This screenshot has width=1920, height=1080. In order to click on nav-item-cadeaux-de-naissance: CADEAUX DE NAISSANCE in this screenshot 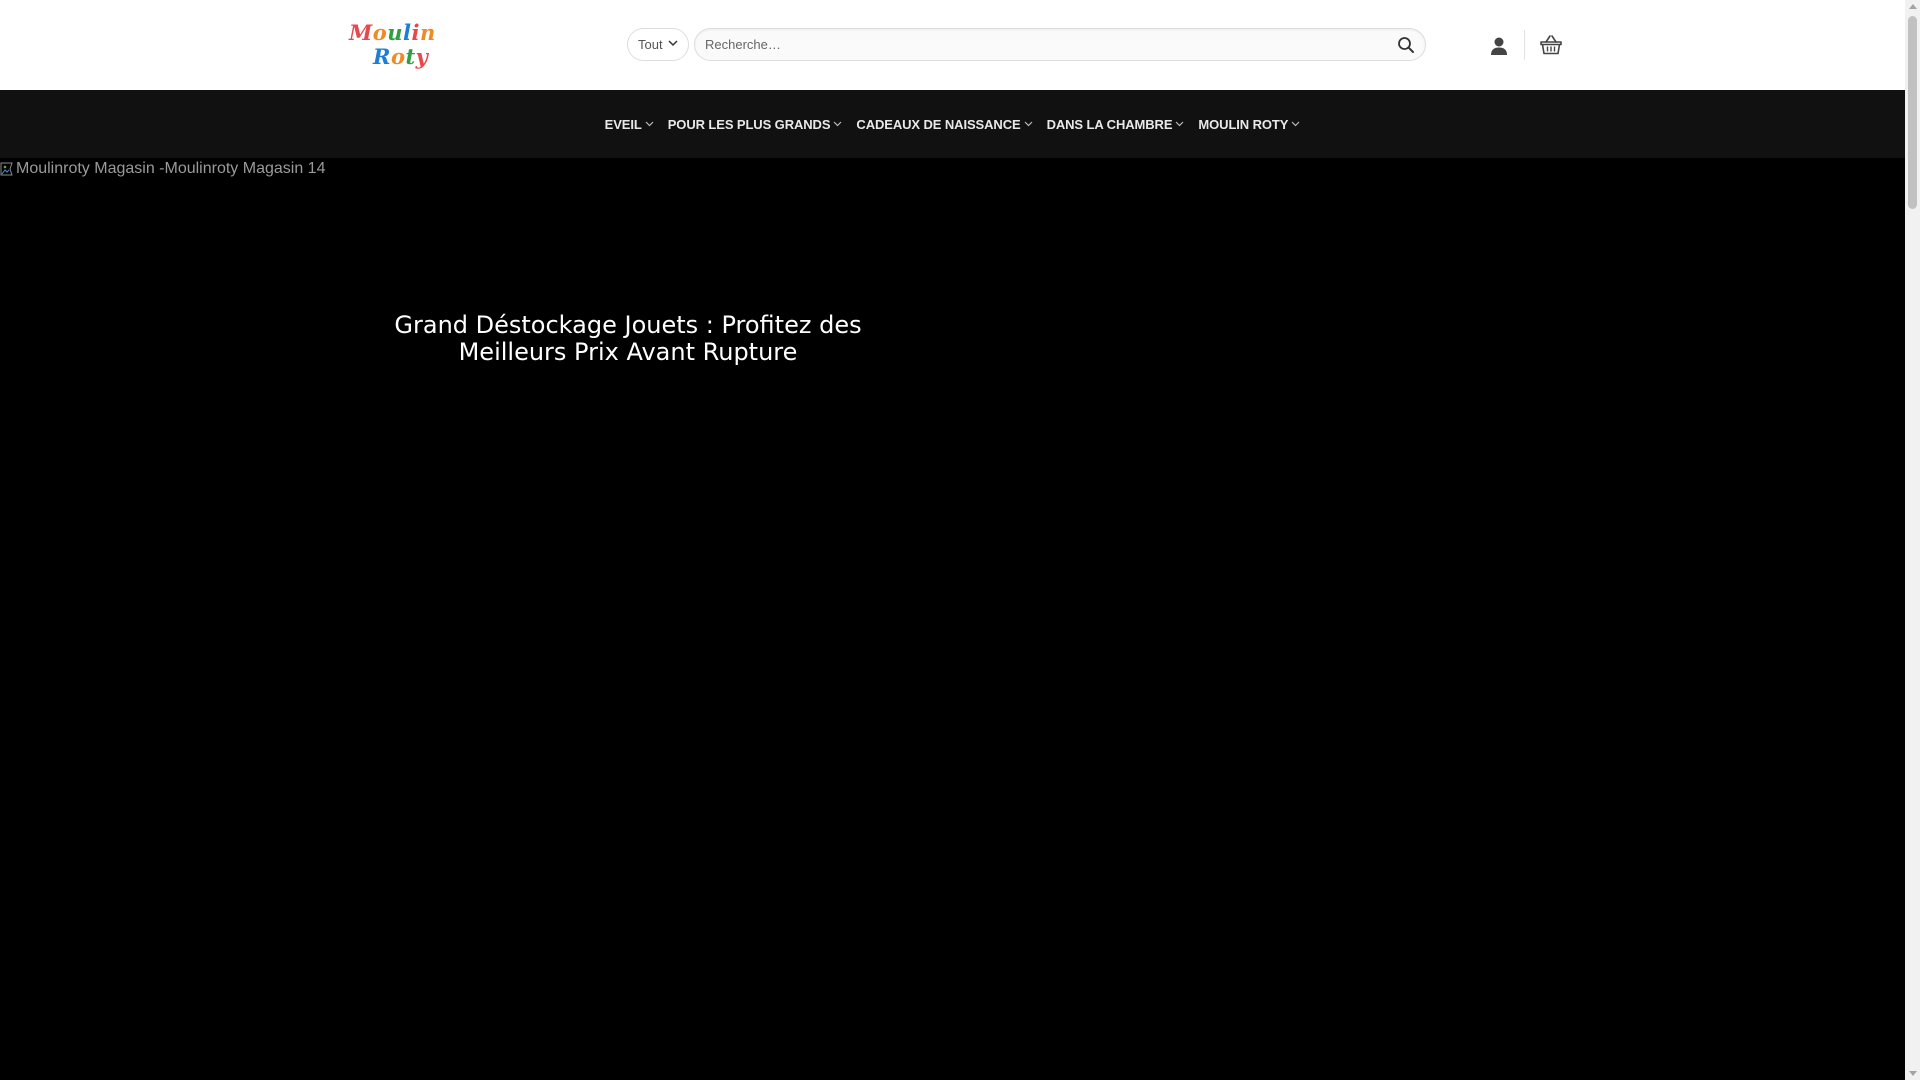, I will do `click(944, 124)`.